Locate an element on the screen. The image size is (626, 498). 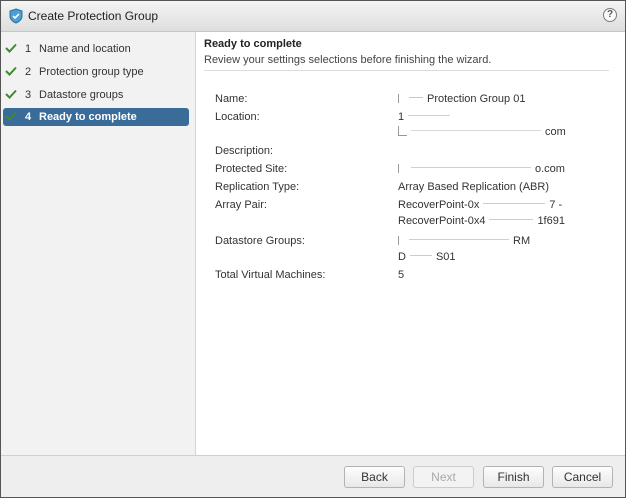
step-number: 1 is located at coordinates (28, 49).